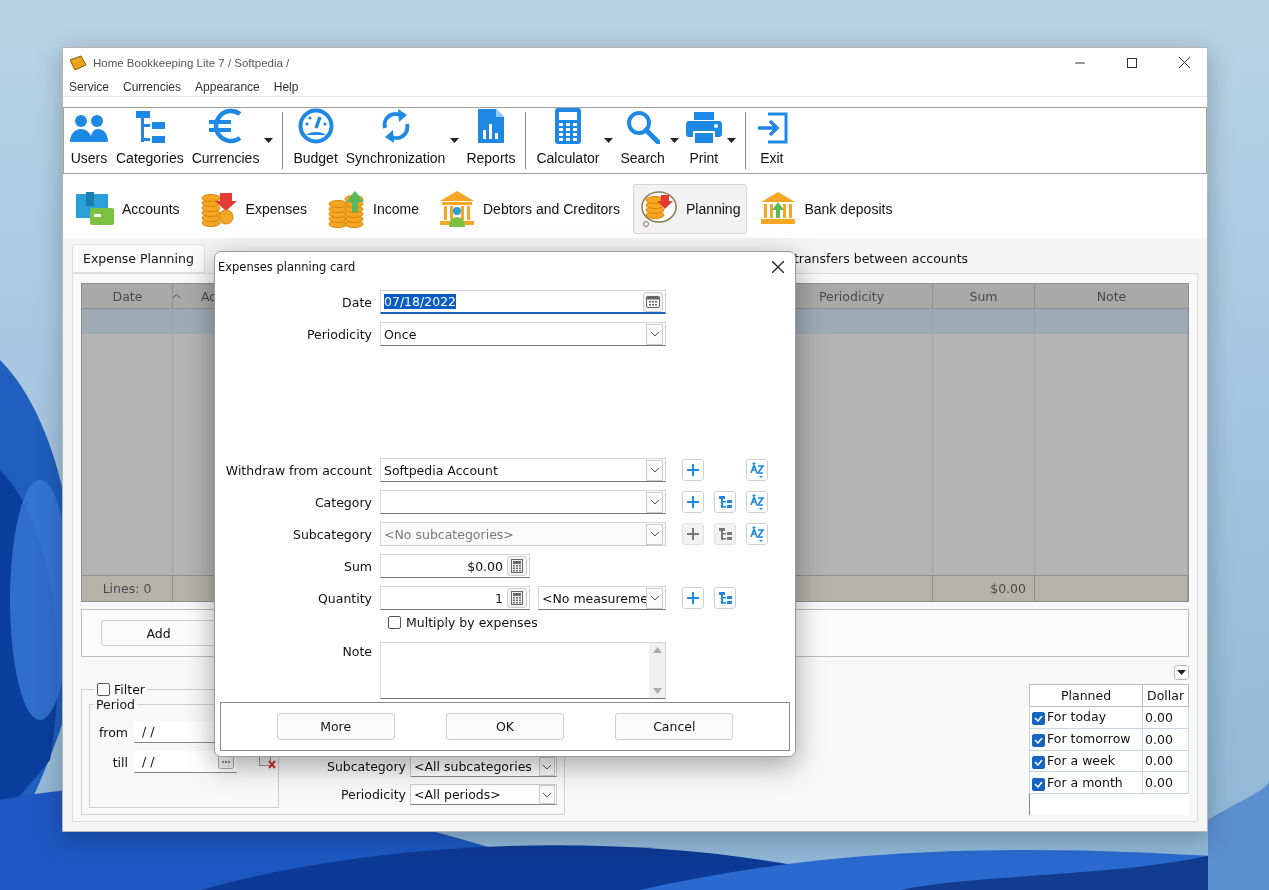 The image size is (1269, 890). Describe the element at coordinates (315, 140) in the screenshot. I see `toolbar-button: Budget` at that location.